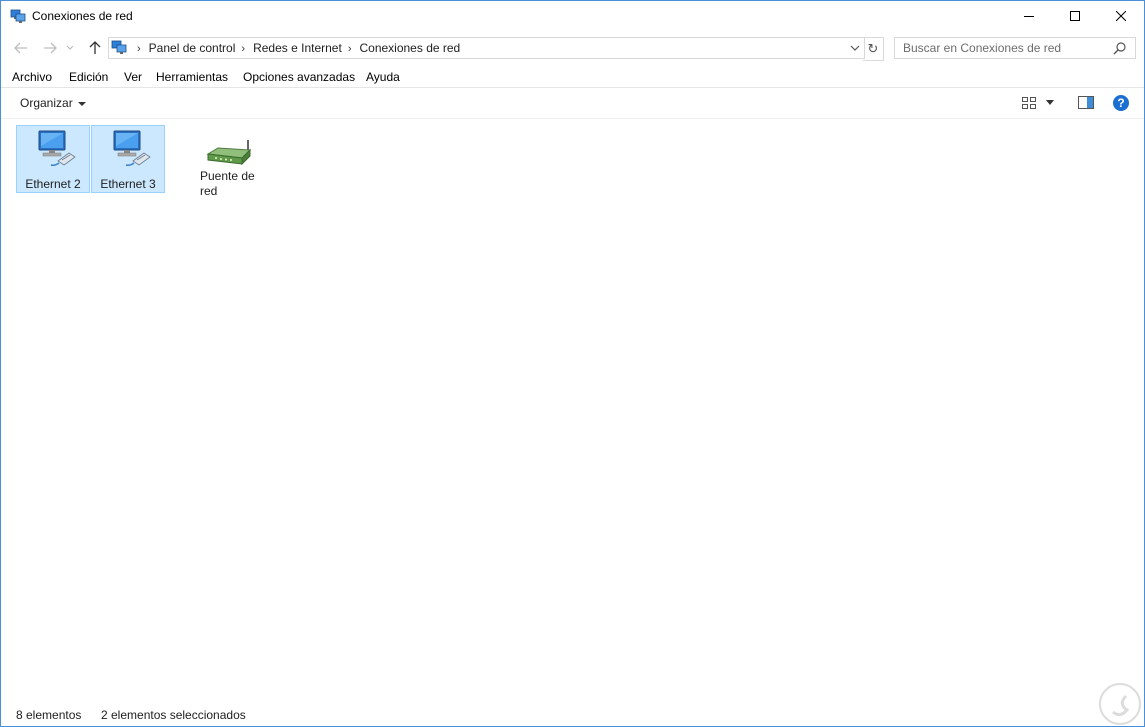 Image resolution: width=1145 pixels, height=727 pixels. Describe the element at coordinates (133, 77) in the screenshot. I see `menu-ver: Ver` at that location.